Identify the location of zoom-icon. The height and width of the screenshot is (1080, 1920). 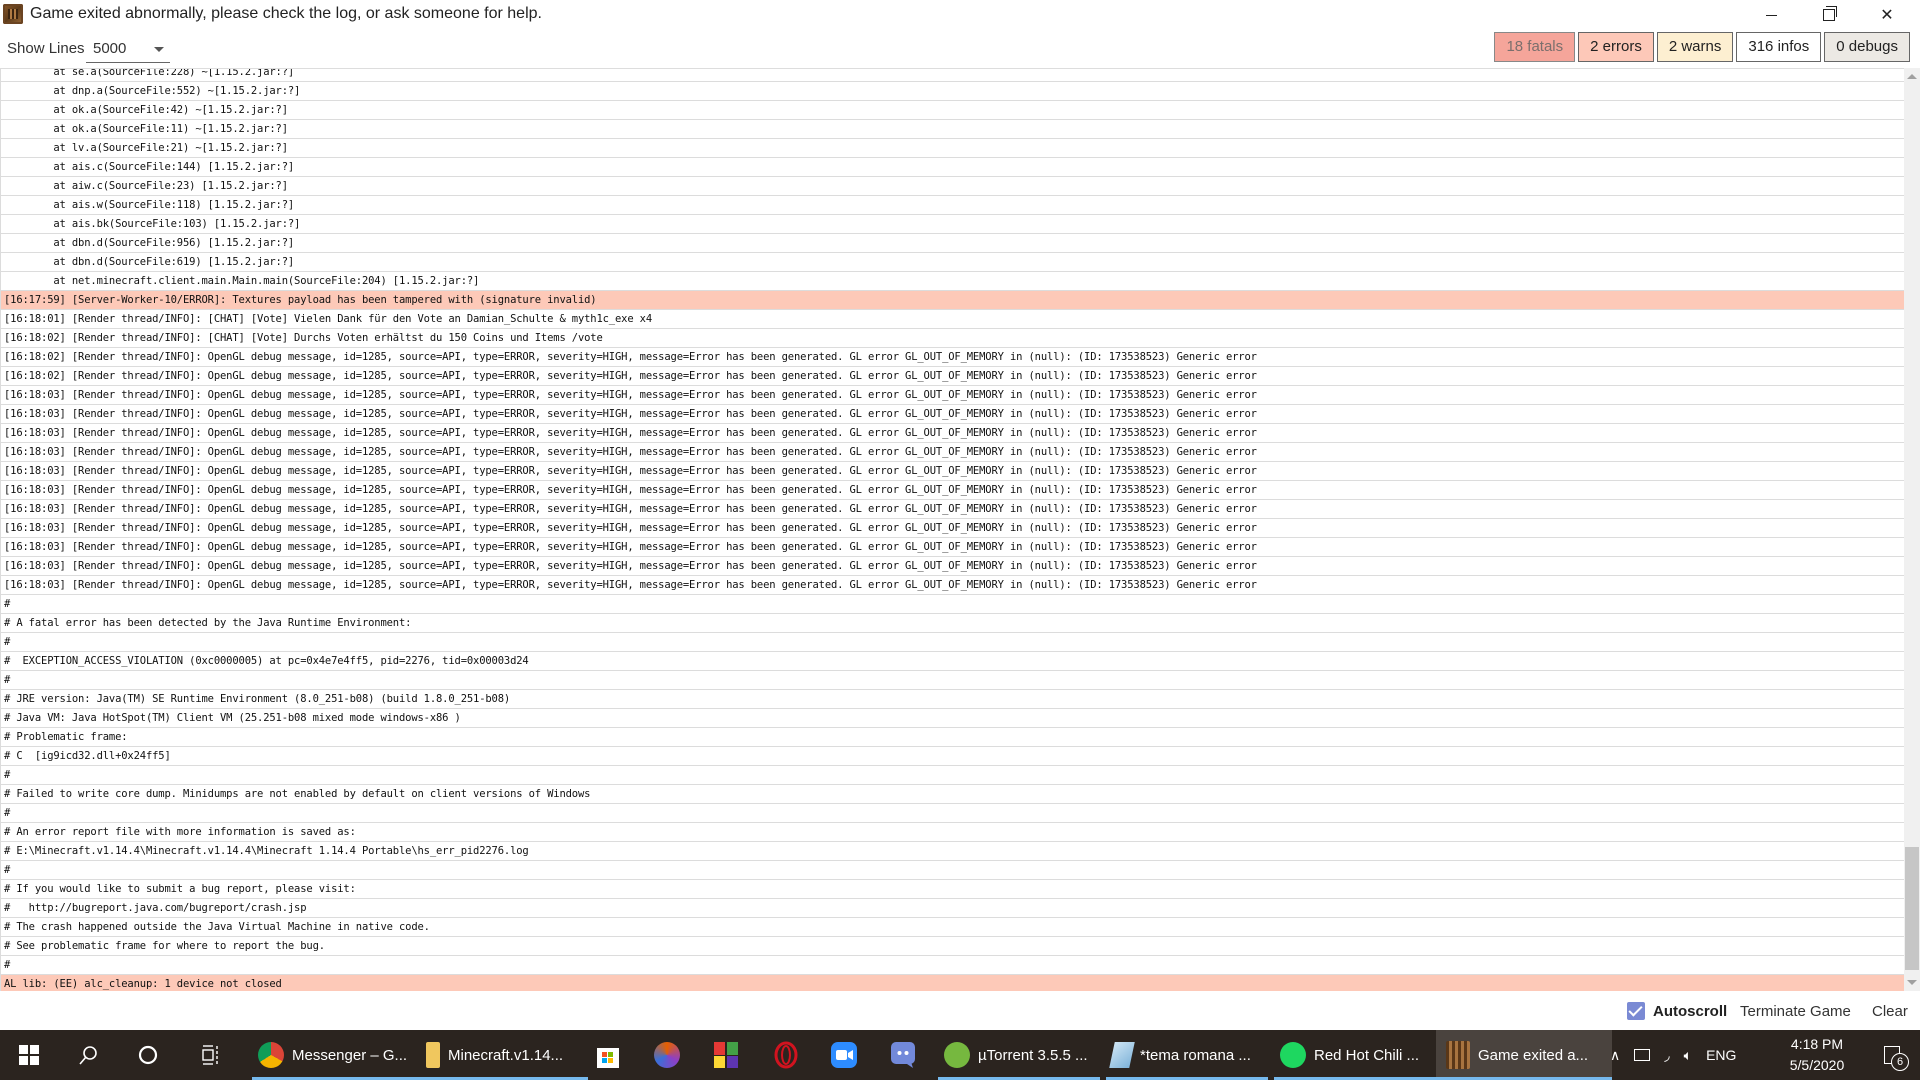
(844, 1055).